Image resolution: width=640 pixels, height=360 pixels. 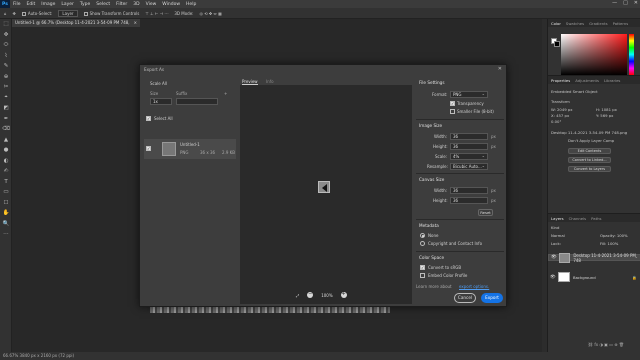 I want to click on height-input: 36, so click(x=469, y=146).